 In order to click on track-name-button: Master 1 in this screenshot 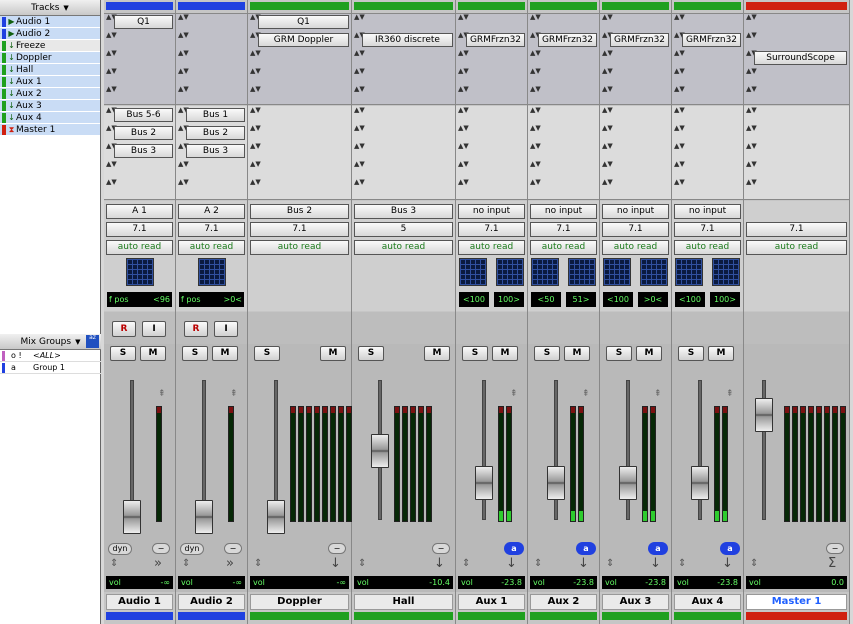, I will do `click(796, 602)`.